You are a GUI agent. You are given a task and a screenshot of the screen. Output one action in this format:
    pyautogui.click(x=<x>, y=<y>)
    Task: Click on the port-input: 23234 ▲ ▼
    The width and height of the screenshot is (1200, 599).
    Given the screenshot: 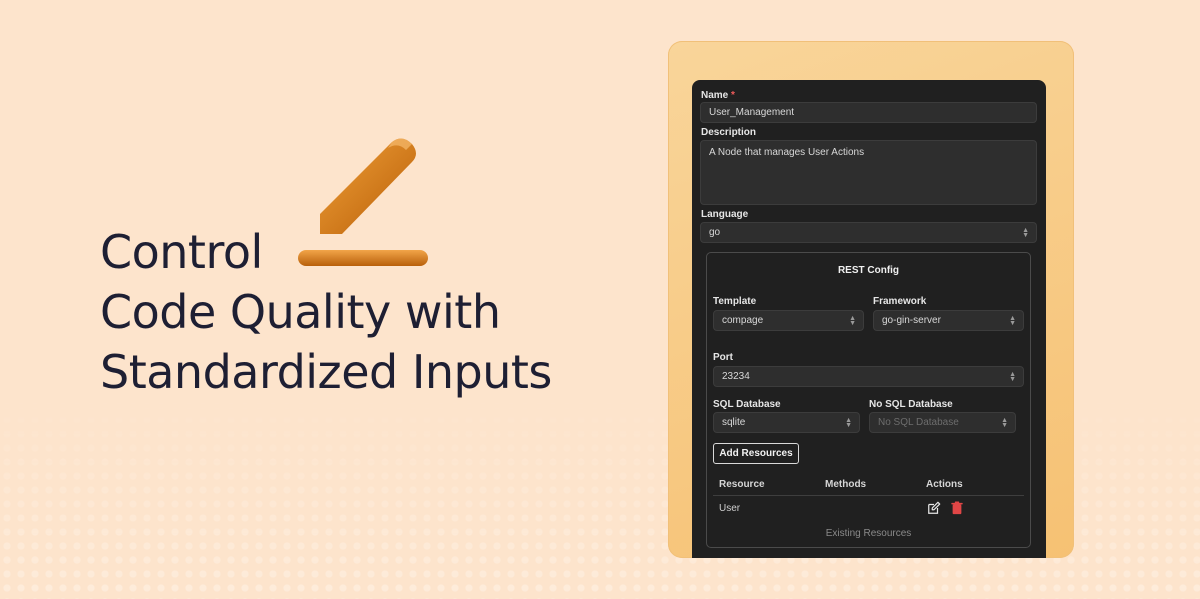 What is the action you would take?
    pyautogui.click(x=868, y=376)
    